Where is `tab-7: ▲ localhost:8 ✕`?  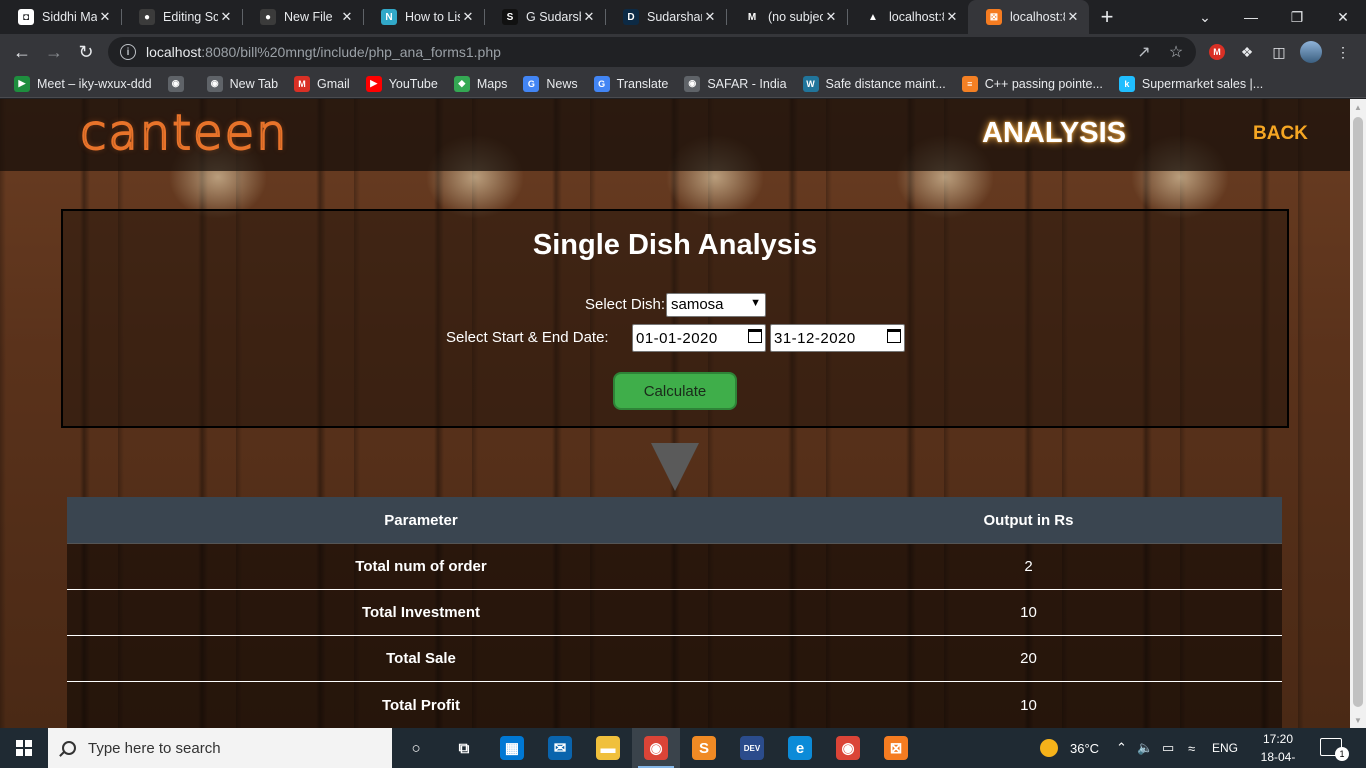
tab-7: ▲ localhost:8 ✕ is located at coordinates (907, 17).